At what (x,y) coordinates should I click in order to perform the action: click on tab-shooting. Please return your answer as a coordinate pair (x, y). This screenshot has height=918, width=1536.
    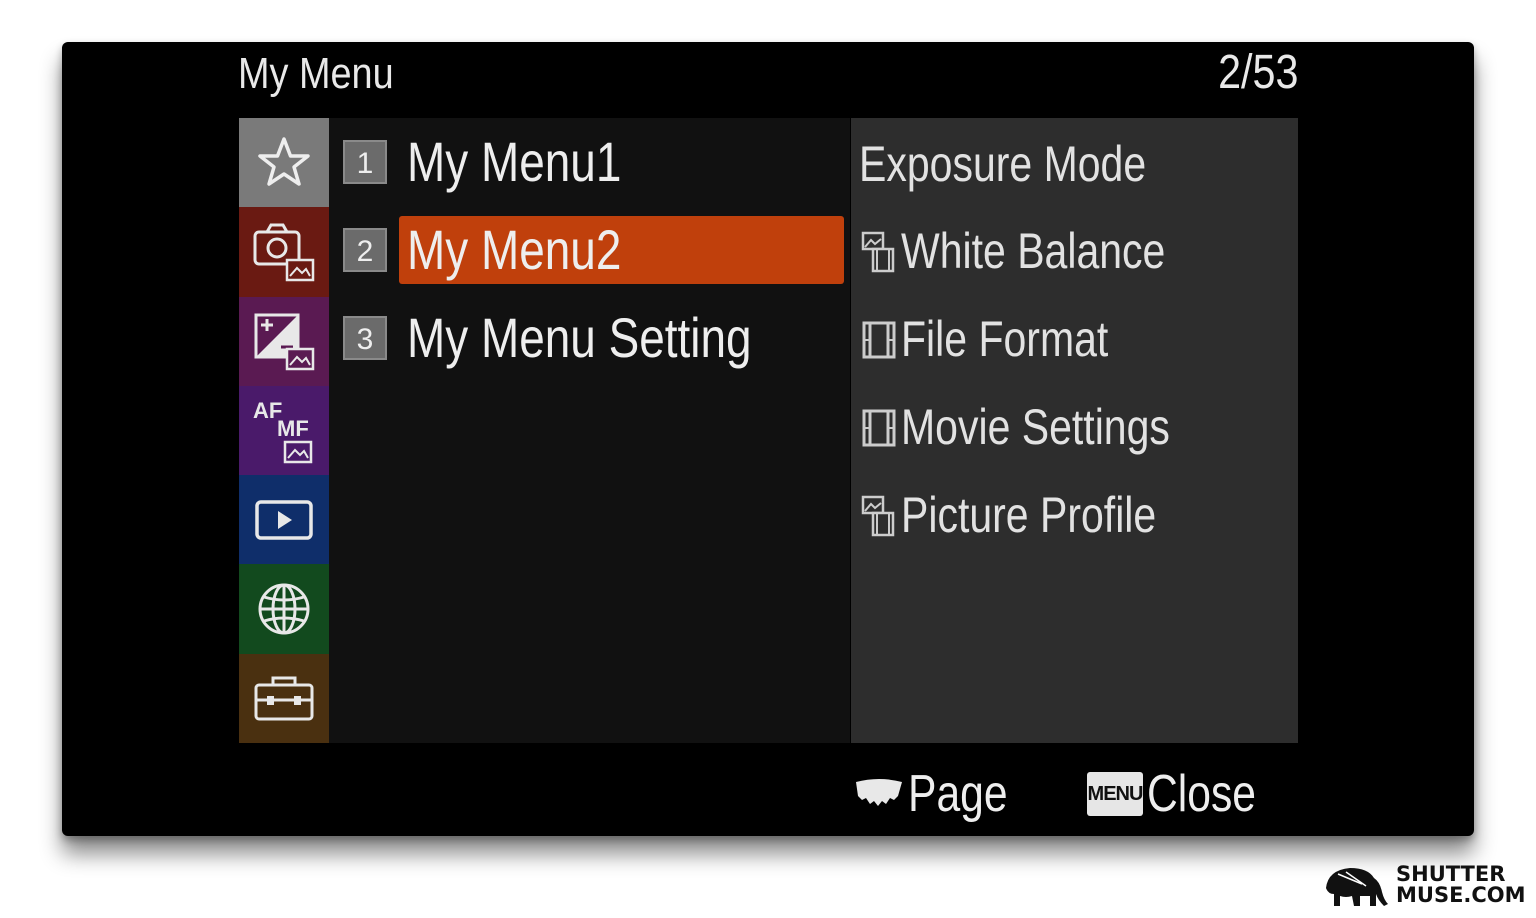
    Looking at the image, I should click on (284, 252).